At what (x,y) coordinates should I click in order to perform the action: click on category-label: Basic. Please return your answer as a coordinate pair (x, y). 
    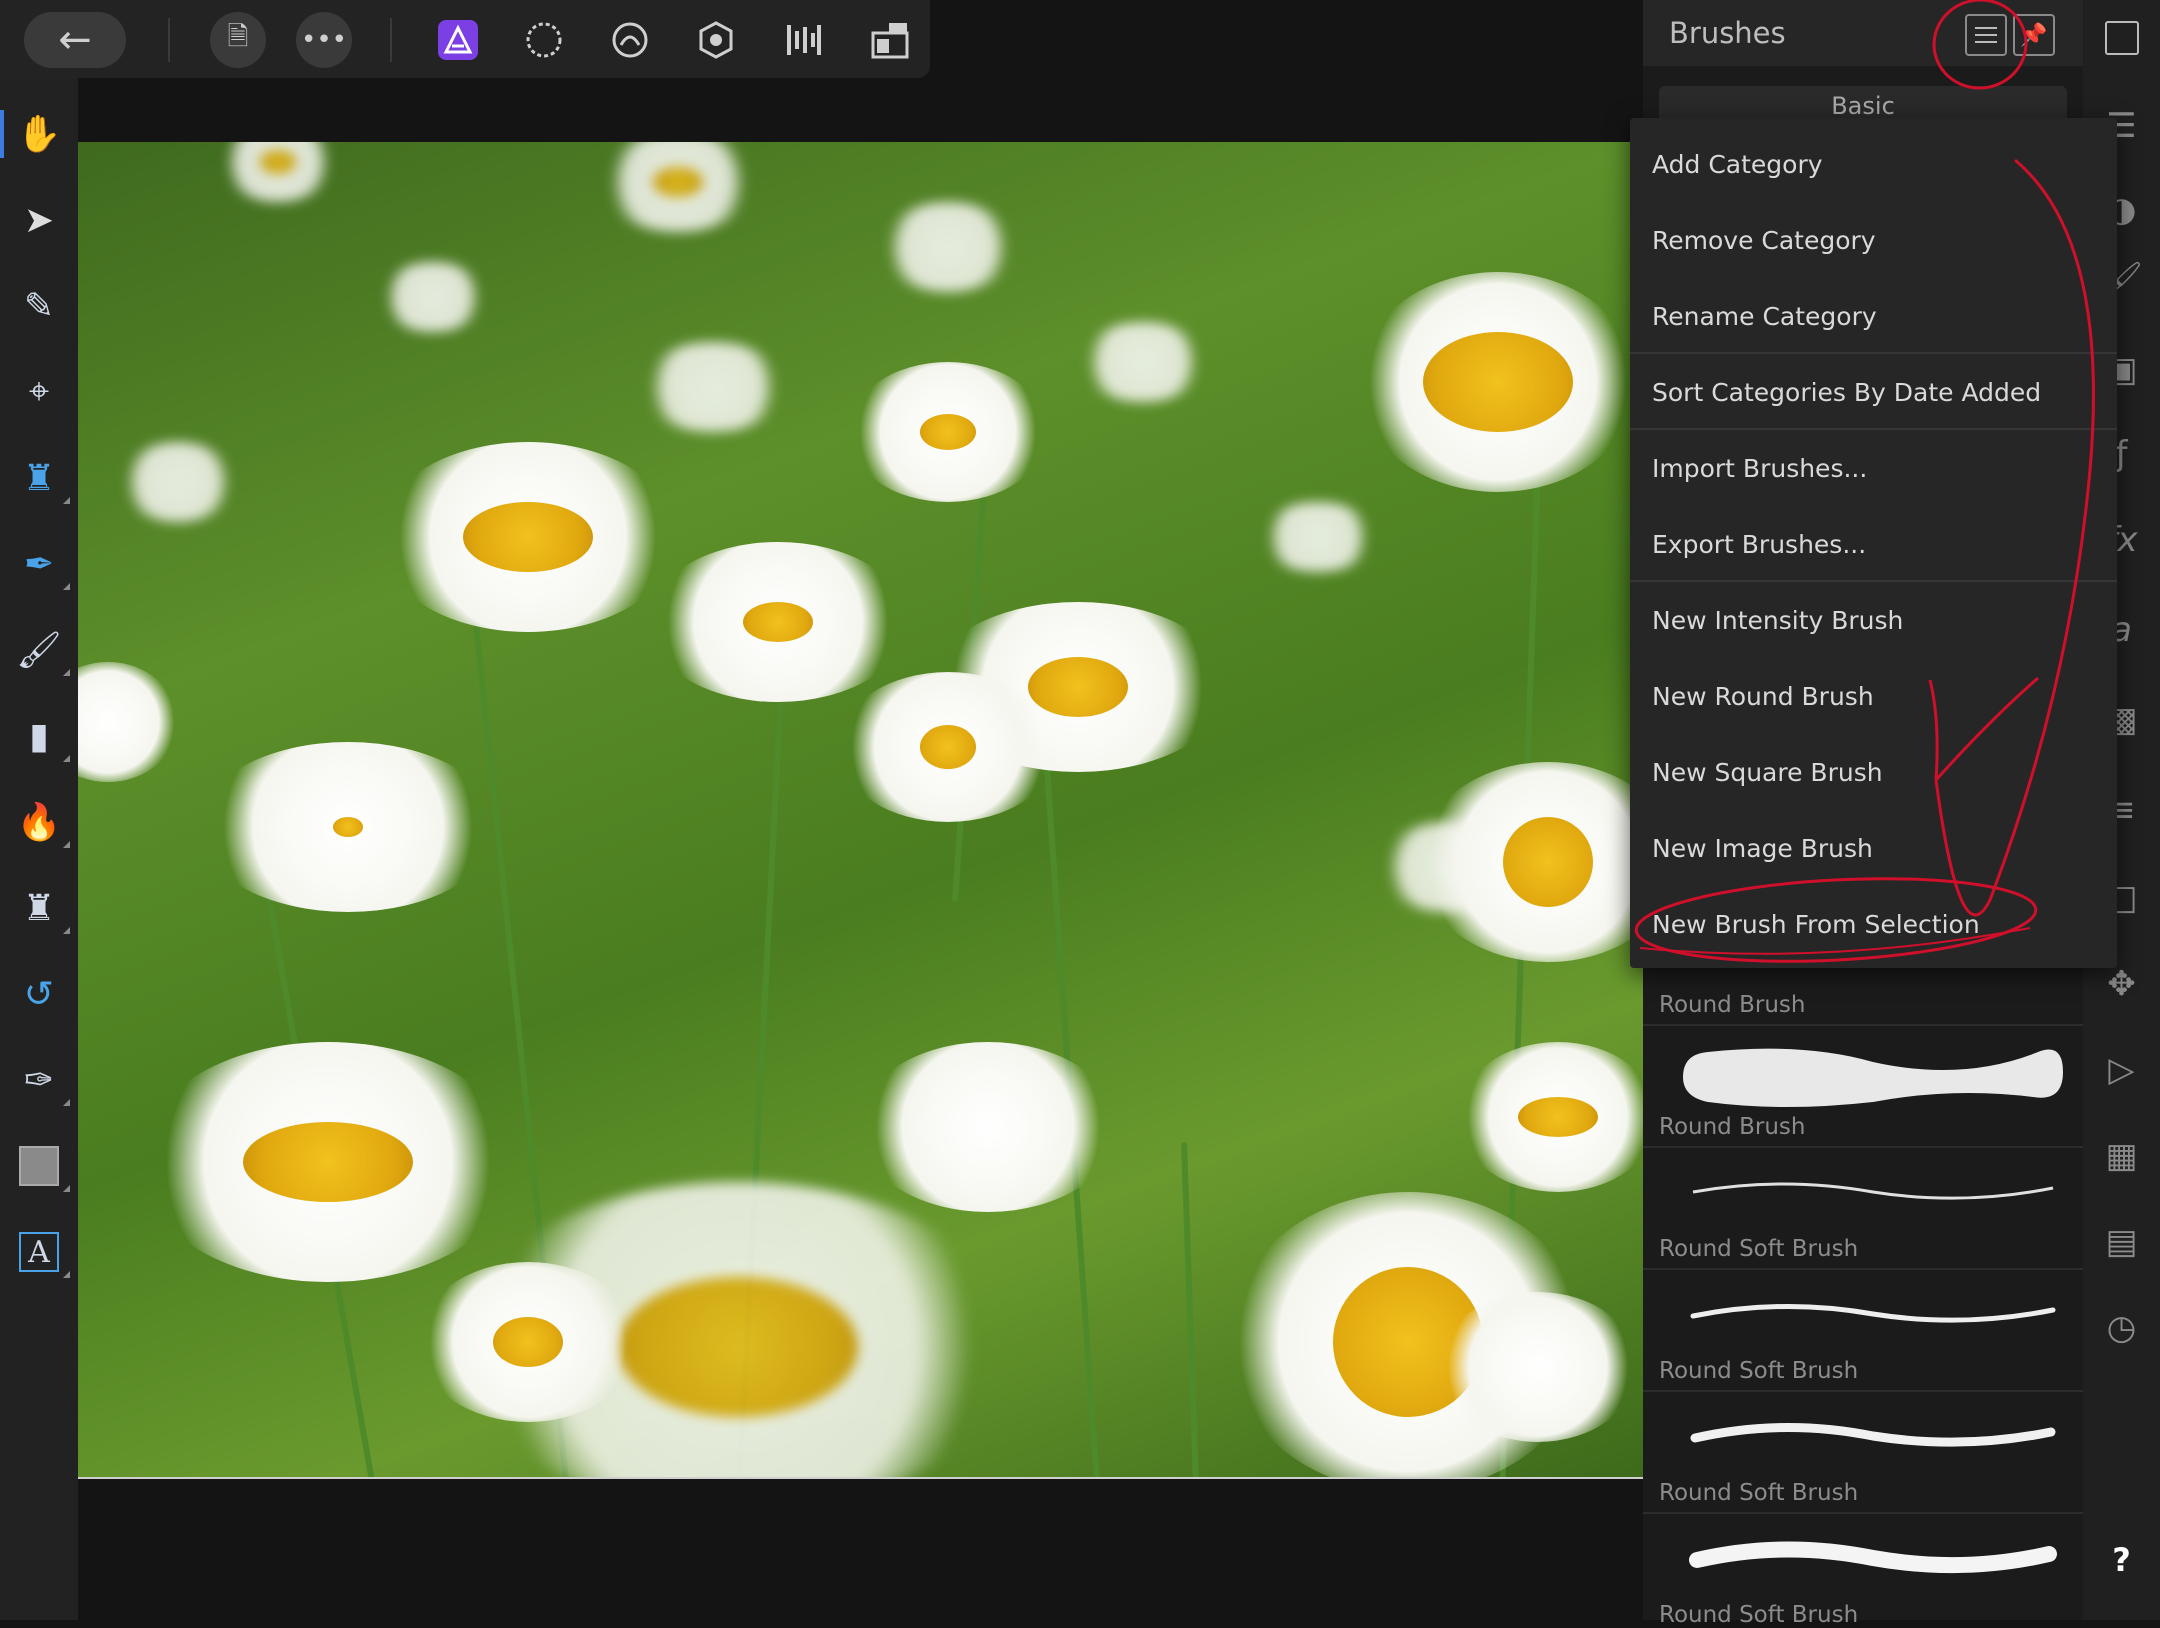
    Looking at the image, I should click on (1863, 106).